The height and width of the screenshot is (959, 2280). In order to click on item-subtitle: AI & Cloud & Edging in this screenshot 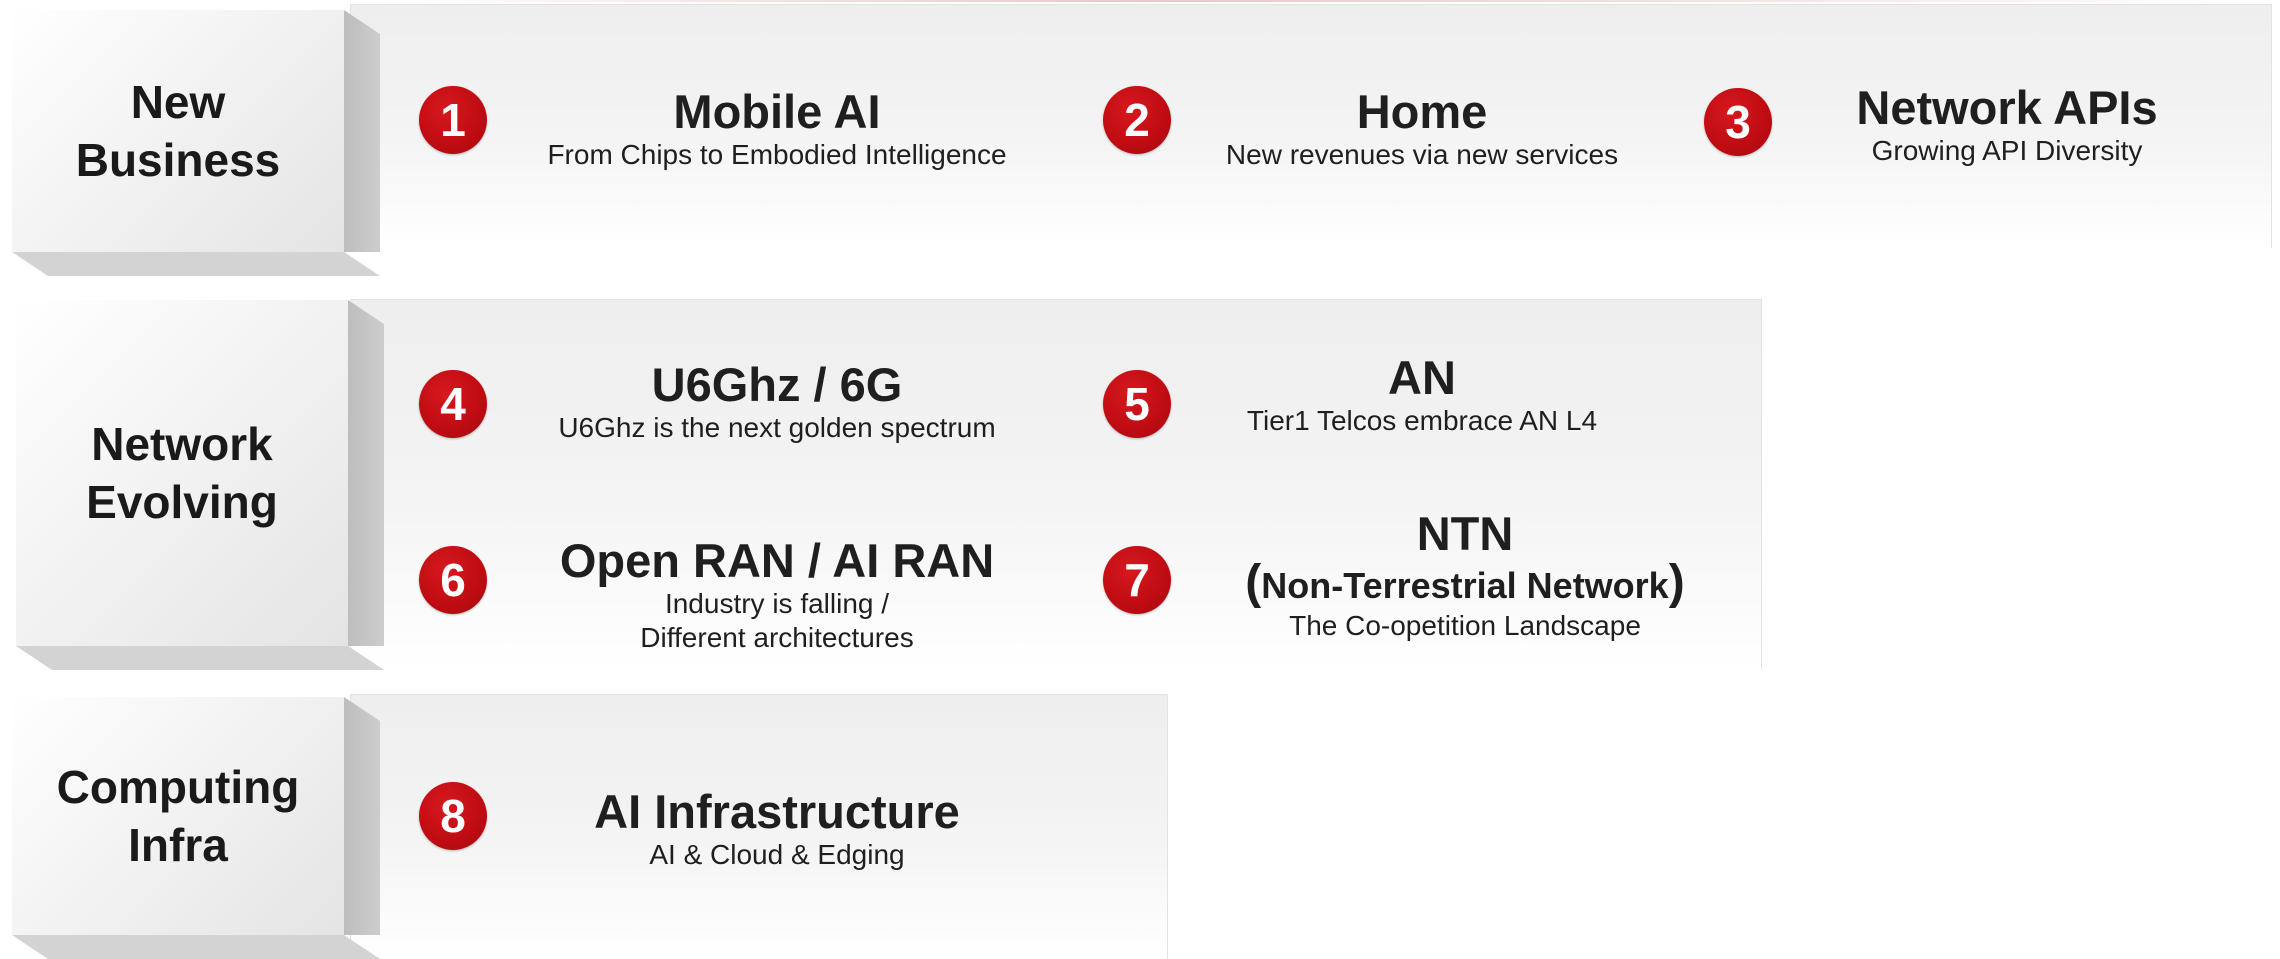, I will do `click(777, 854)`.